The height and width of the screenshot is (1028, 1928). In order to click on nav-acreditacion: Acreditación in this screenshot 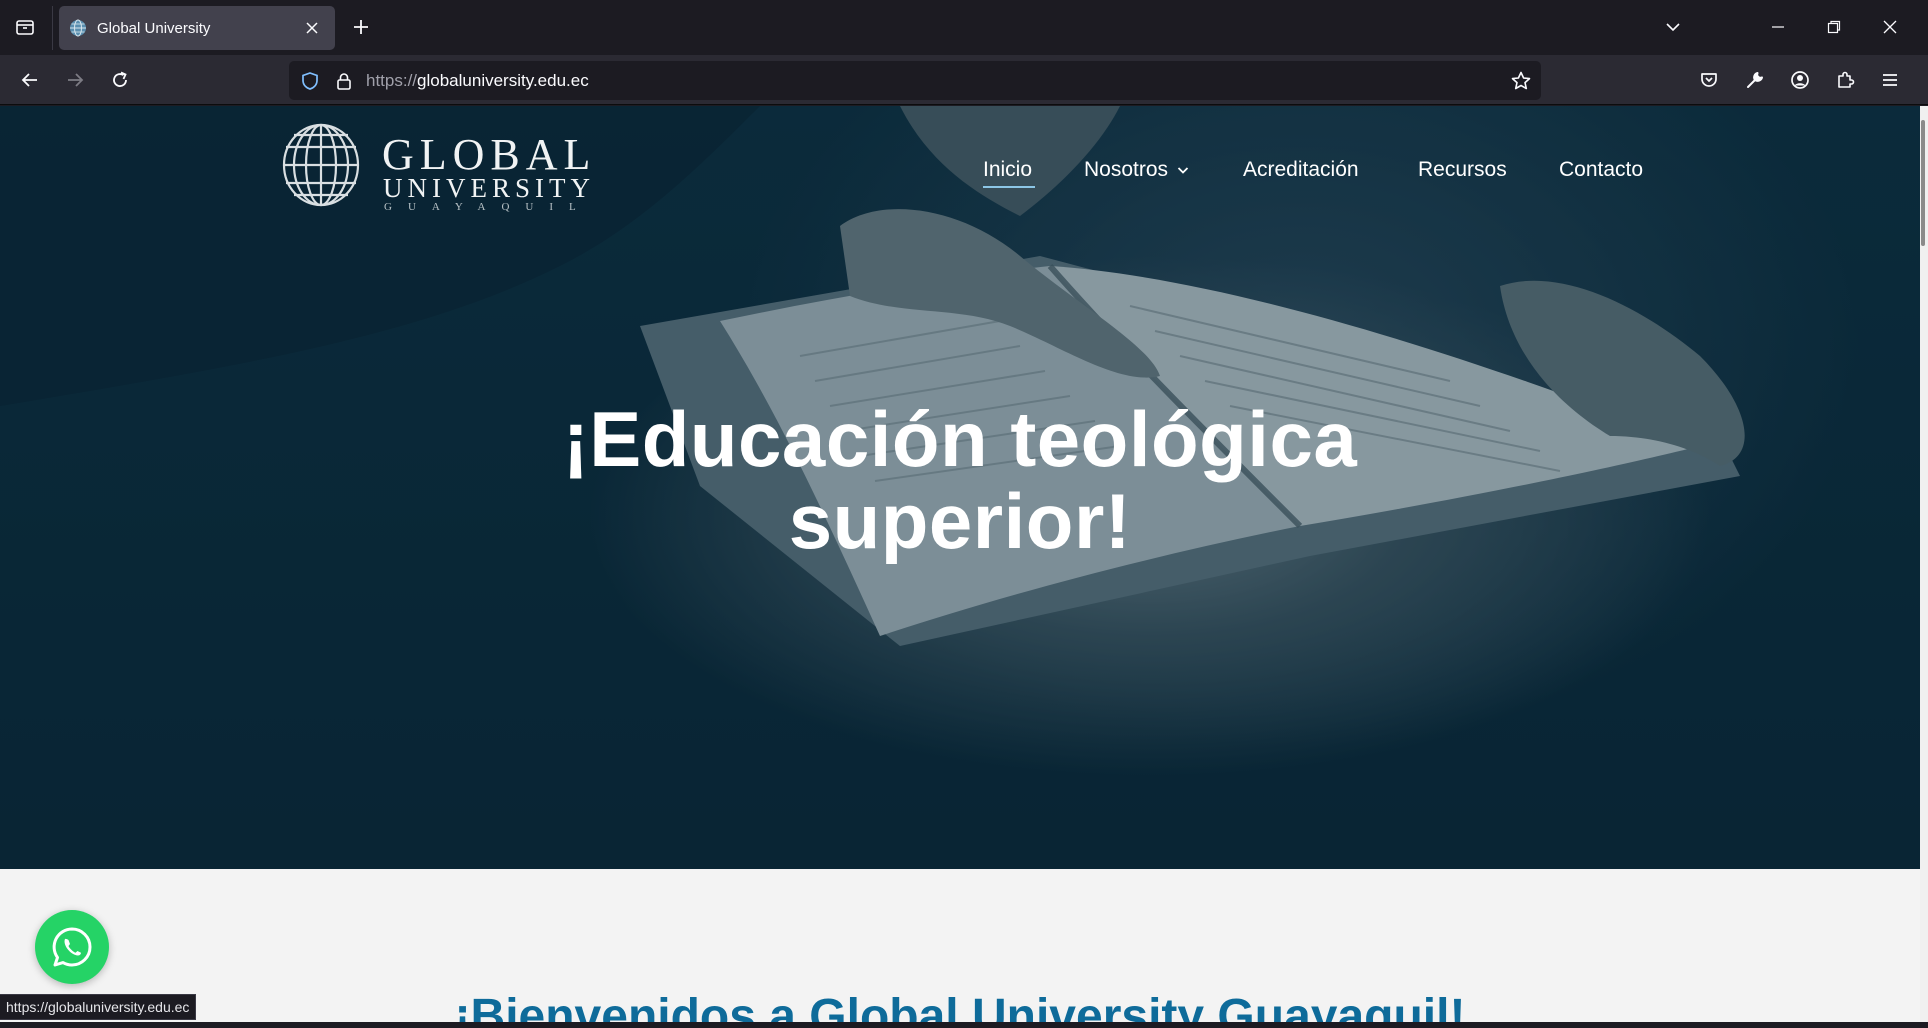, I will do `click(1301, 170)`.